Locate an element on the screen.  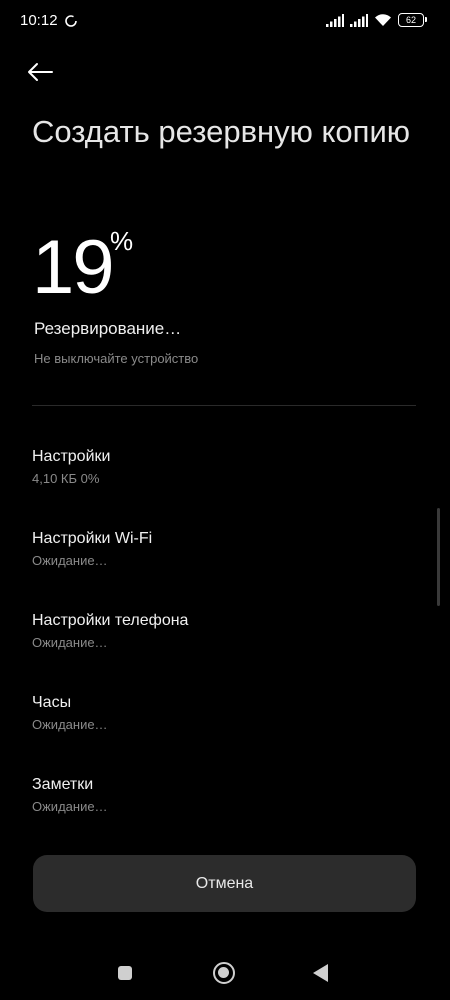
scrollbar is located at coordinates (438, 557).